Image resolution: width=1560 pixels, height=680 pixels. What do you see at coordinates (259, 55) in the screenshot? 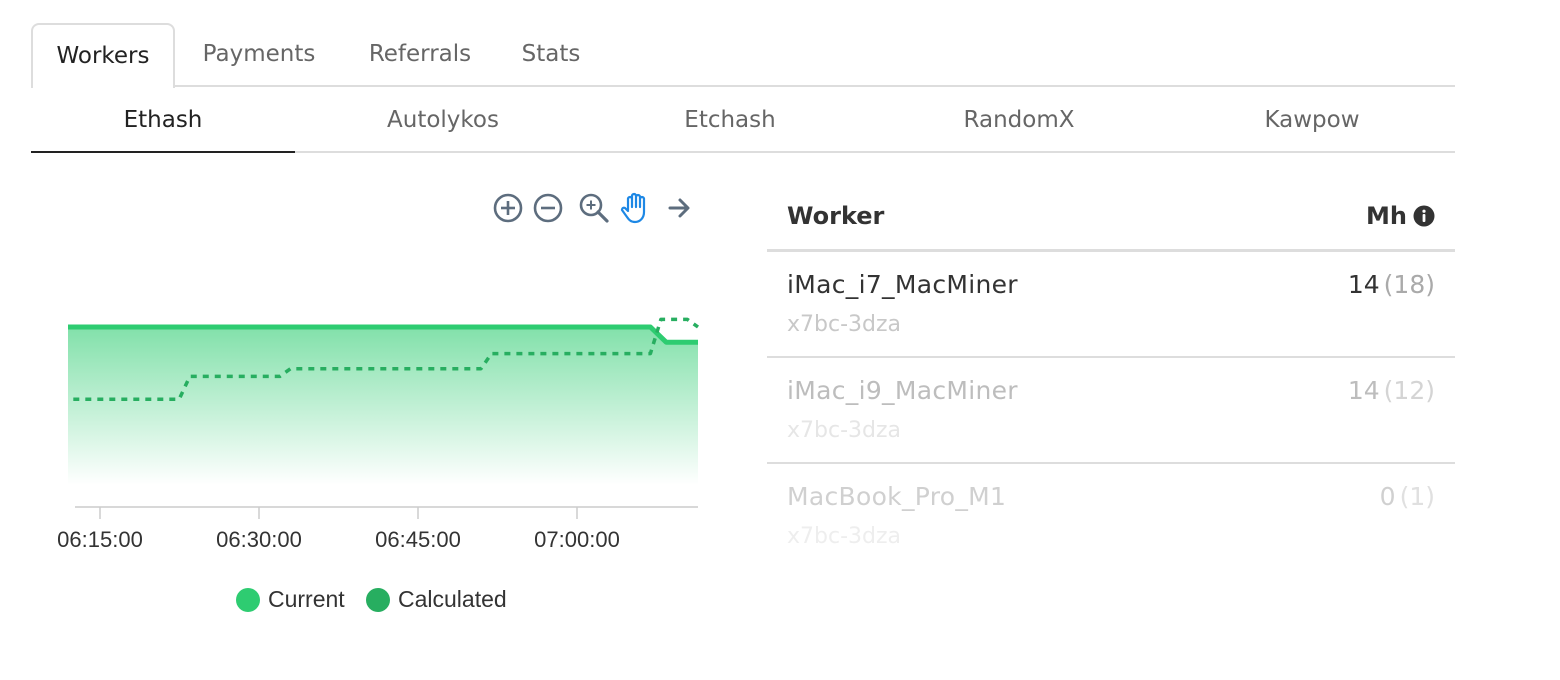
I see `tab-payments: Payments` at bounding box center [259, 55].